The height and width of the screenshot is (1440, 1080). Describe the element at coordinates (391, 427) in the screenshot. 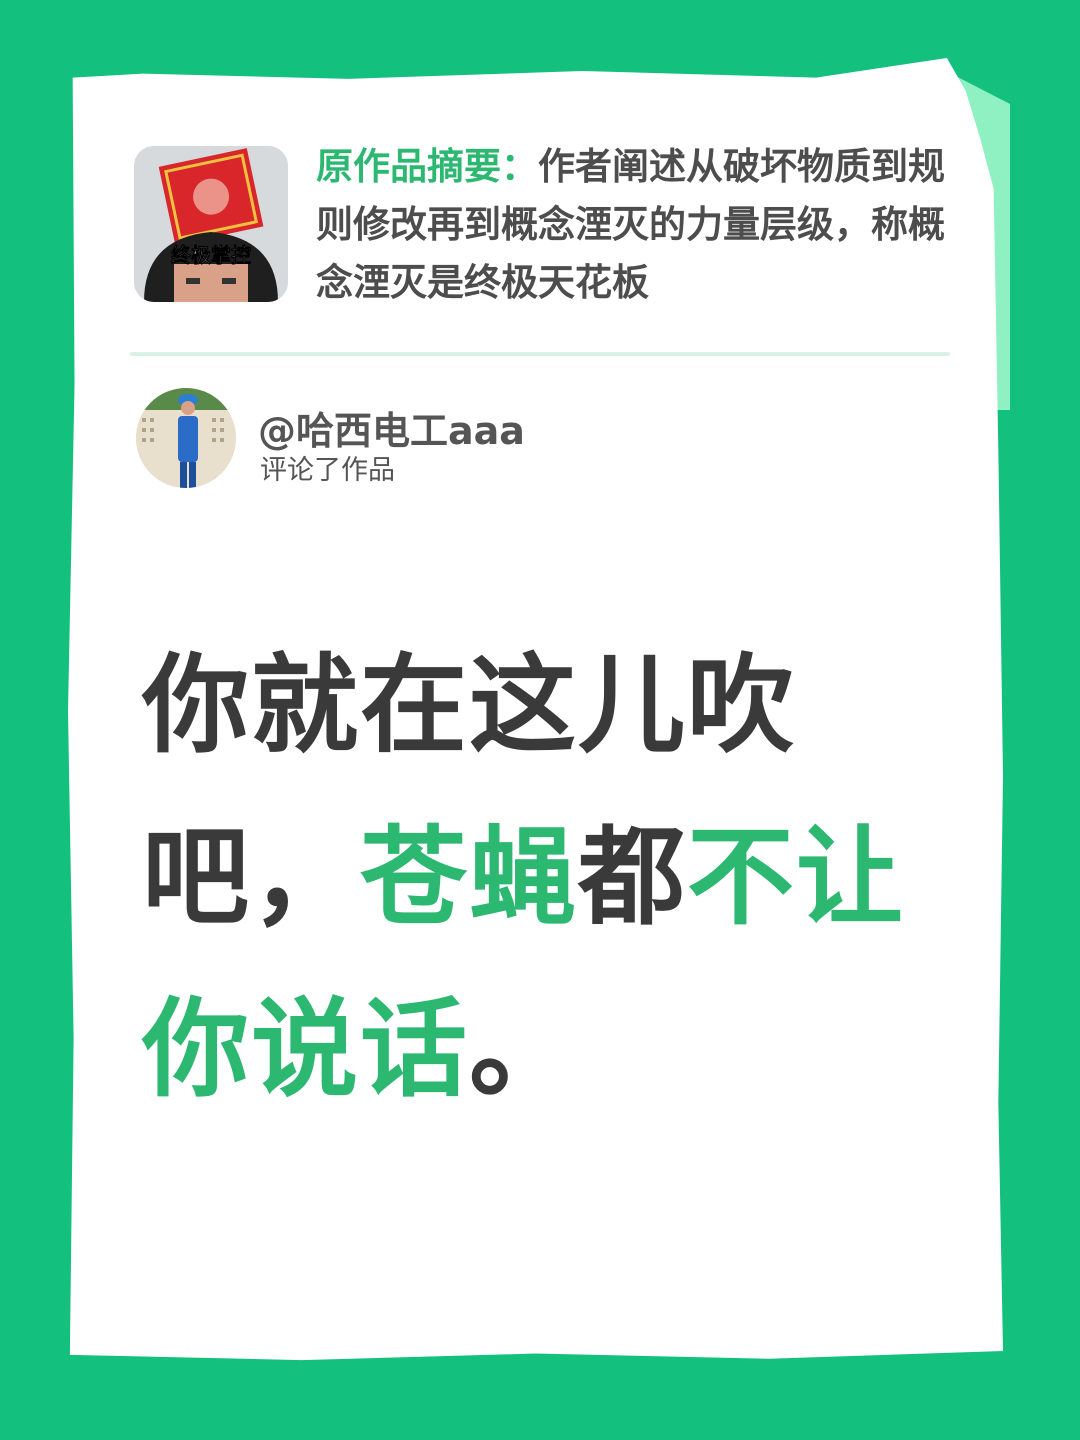

I see `commenter-username: @哈西电工aaa` at that location.